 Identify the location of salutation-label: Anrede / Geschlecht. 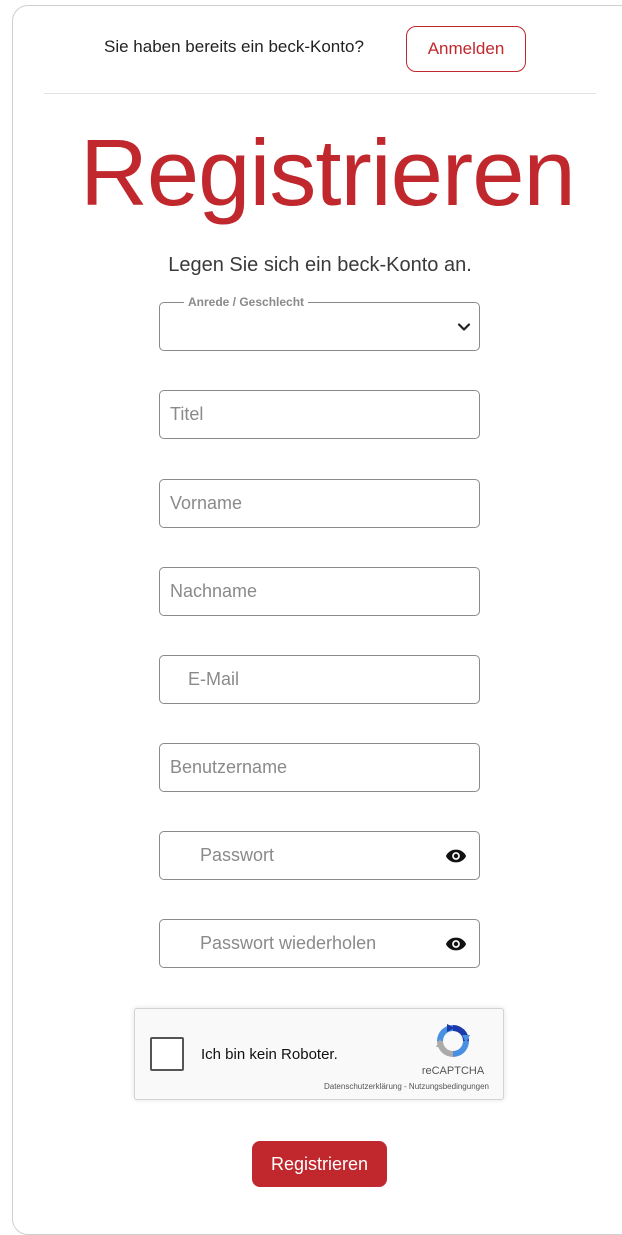
(246, 302).